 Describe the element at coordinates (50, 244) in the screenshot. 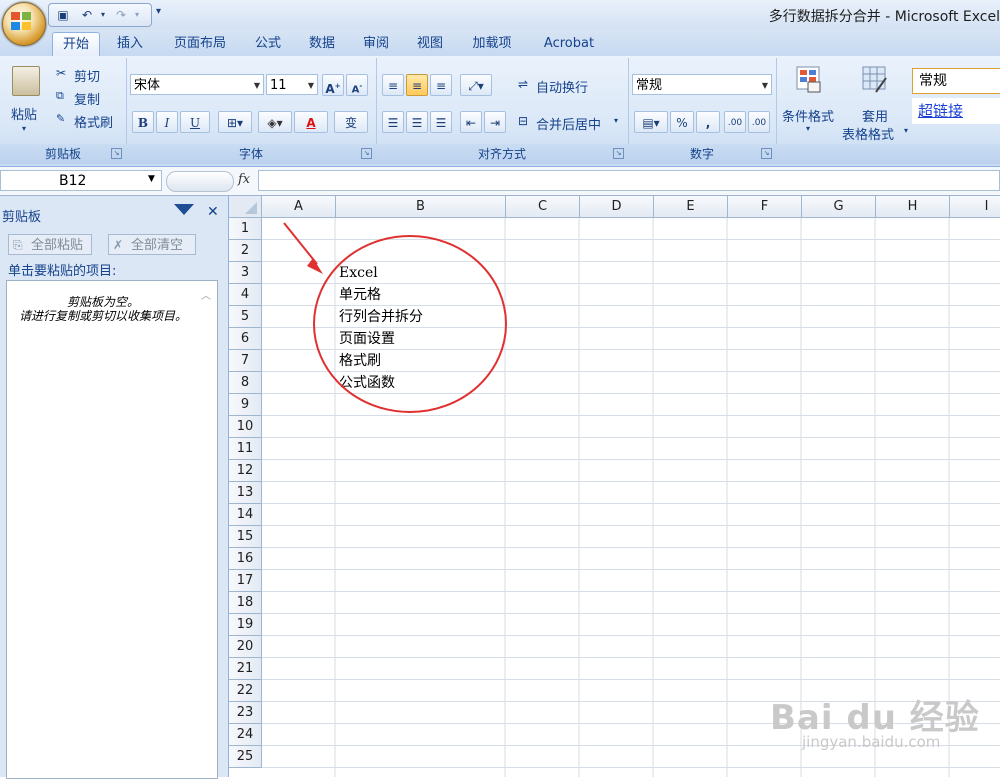

I see `paste-all-button: ⎘ 全部粘贴` at that location.